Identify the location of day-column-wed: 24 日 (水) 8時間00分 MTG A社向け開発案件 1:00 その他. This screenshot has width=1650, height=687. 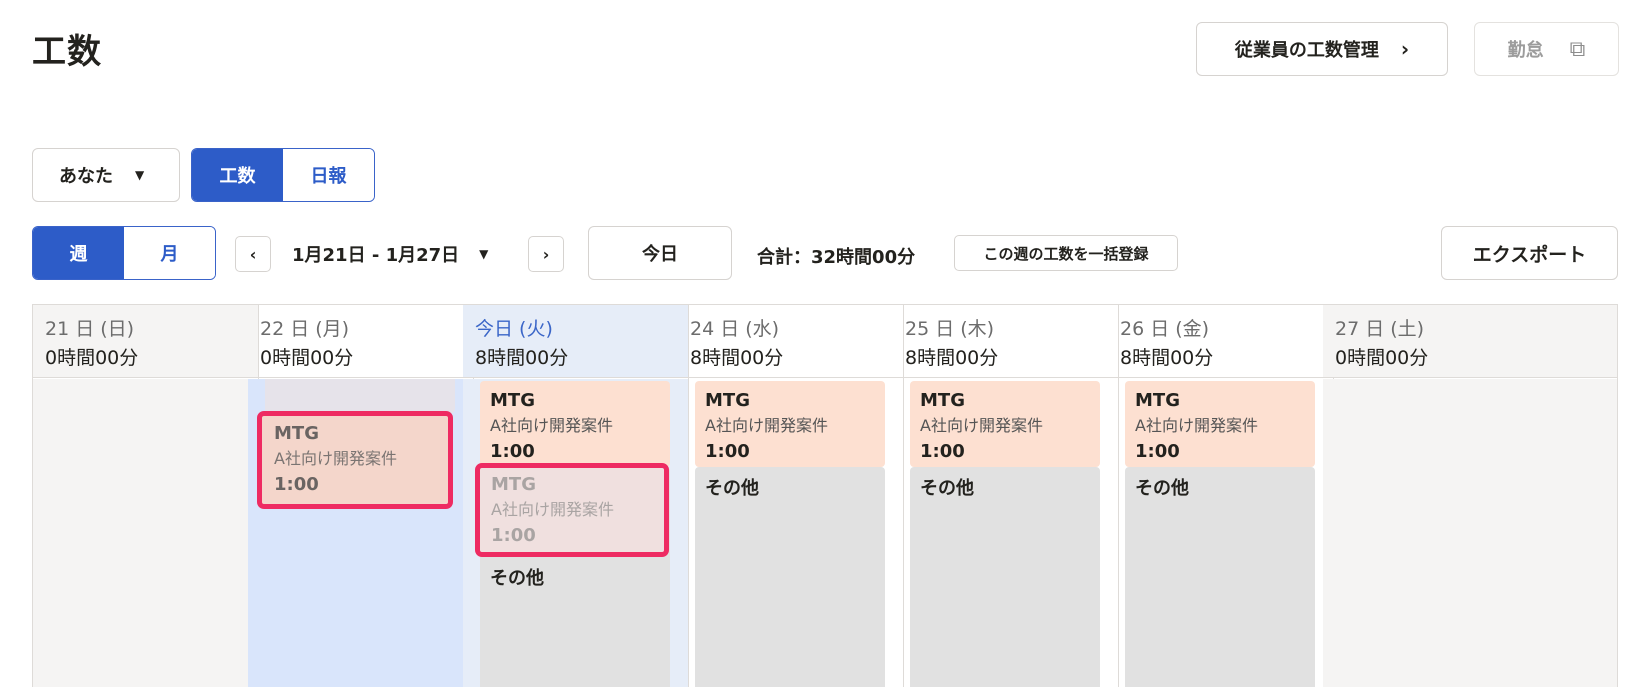
(791, 496).